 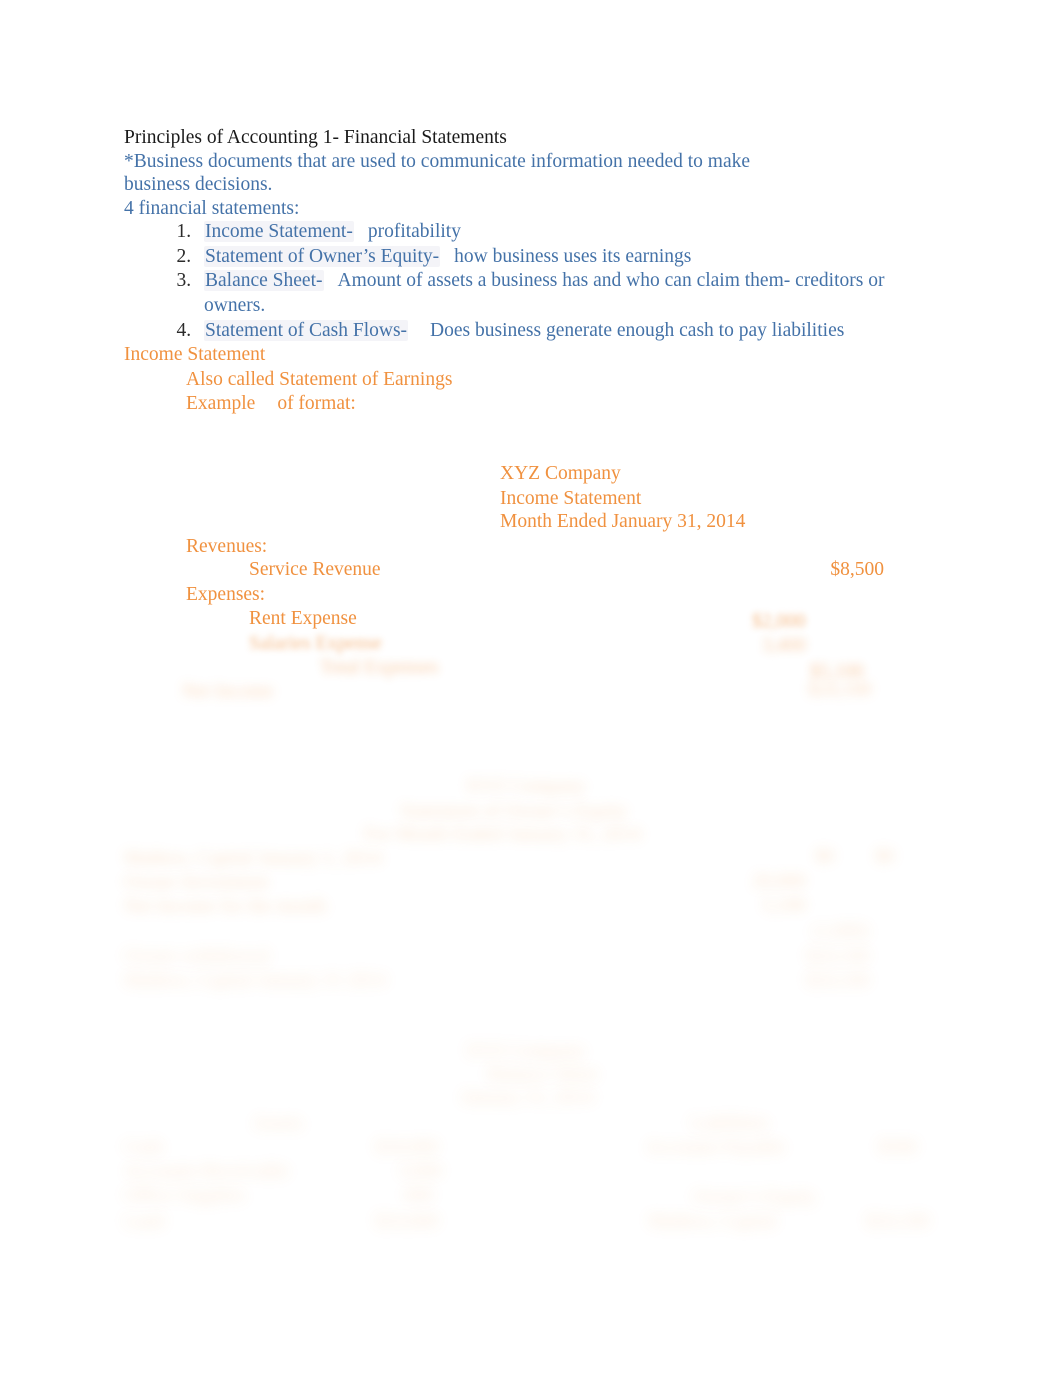 What do you see at coordinates (571, 498) in the screenshot?
I see `example-statement-name: Income Statement` at bounding box center [571, 498].